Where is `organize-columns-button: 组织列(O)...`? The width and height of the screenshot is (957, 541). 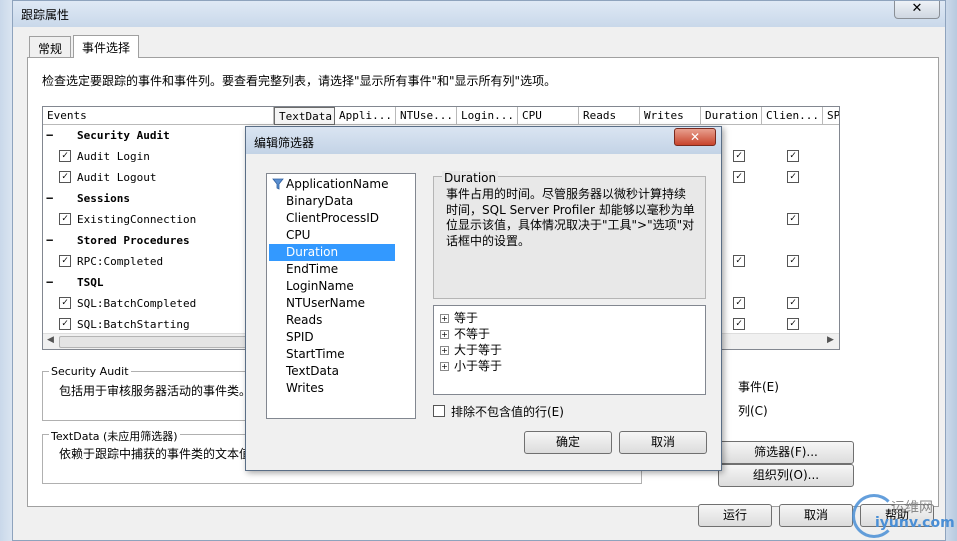
organize-columns-button: 组织列(O)... is located at coordinates (786, 475).